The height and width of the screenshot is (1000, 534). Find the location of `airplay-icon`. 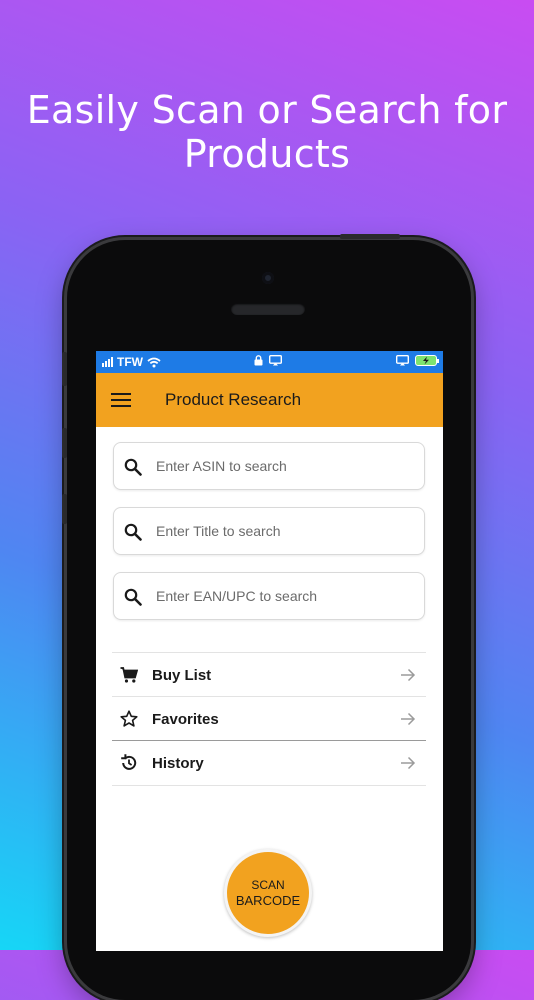

airplay-icon is located at coordinates (402, 360).